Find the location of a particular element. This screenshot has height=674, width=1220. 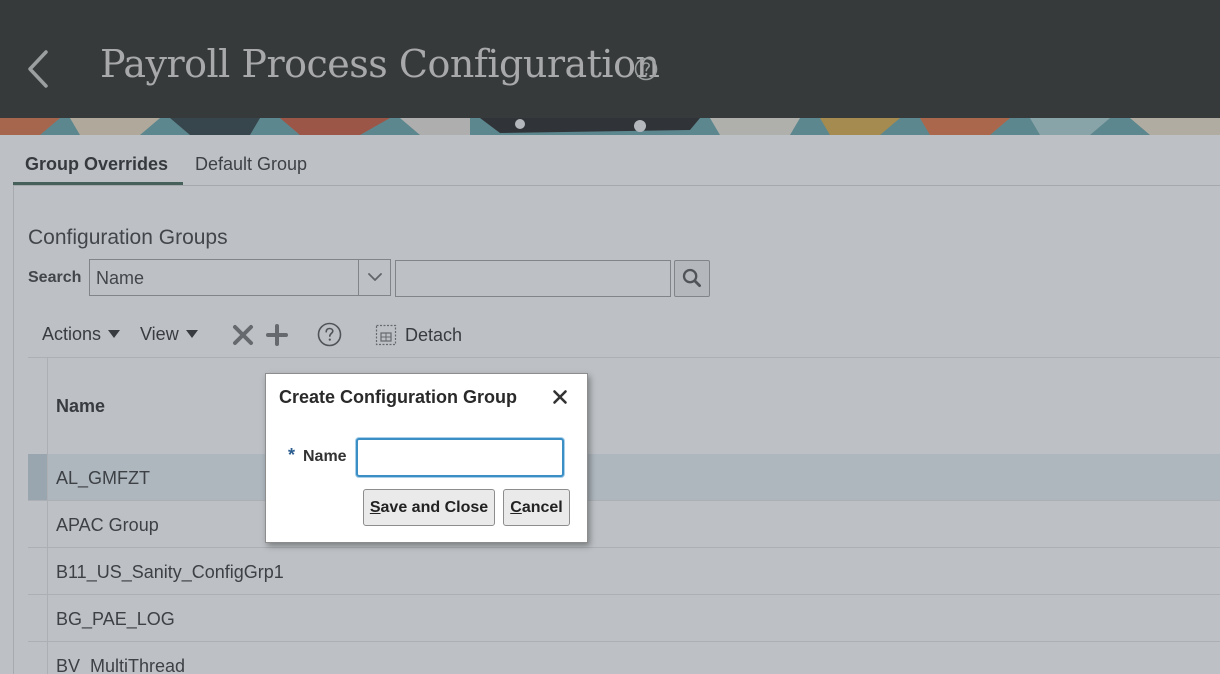

cancel-access-key: C is located at coordinates (516, 507).